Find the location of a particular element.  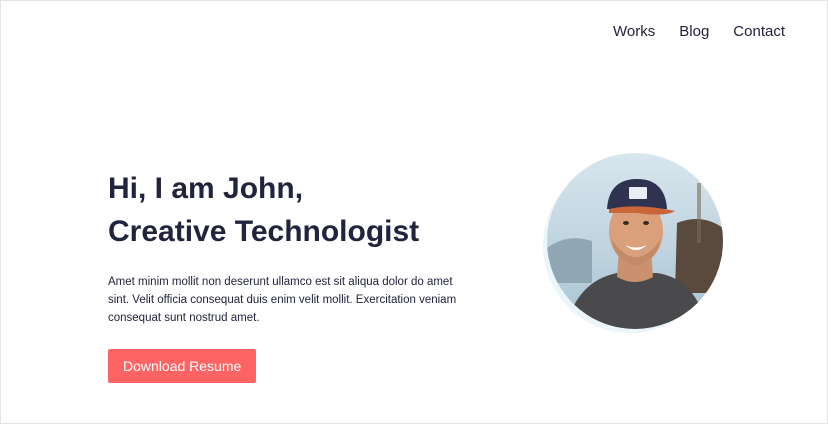

nav-link-works: Works is located at coordinates (634, 32).